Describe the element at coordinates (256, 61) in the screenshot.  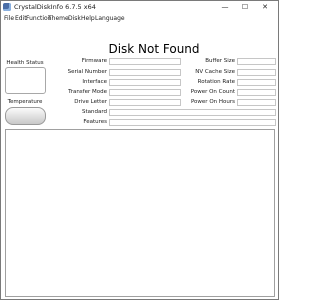
I see `buffer-size-value` at that location.